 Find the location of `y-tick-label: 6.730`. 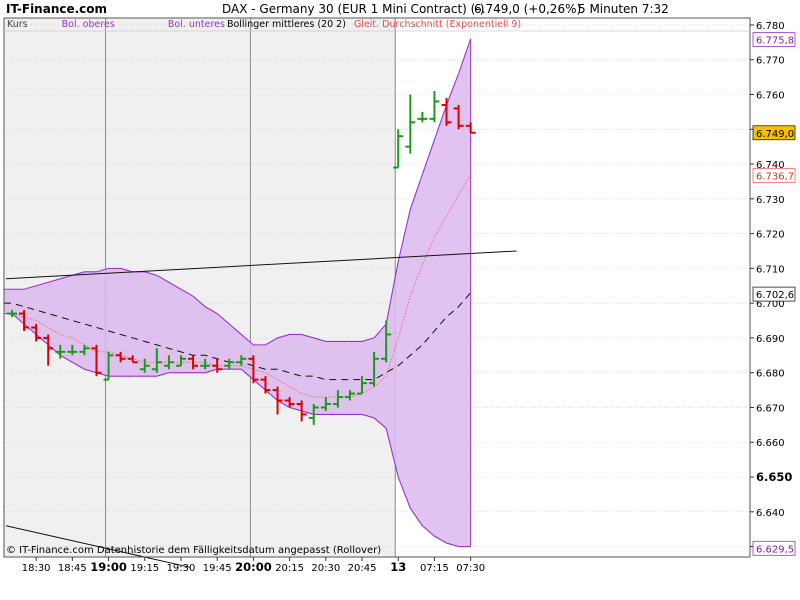

y-tick-label: 6.730 is located at coordinates (770, 200).